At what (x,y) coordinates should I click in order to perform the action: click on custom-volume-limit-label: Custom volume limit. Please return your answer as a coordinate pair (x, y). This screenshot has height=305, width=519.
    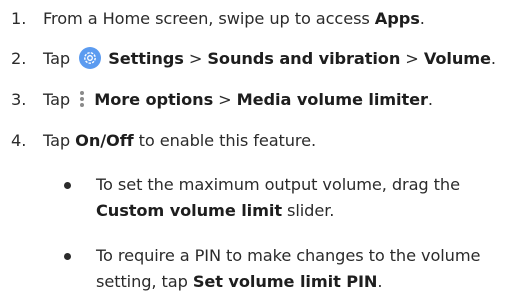
    Looking at the image, I should click on (189, 210).